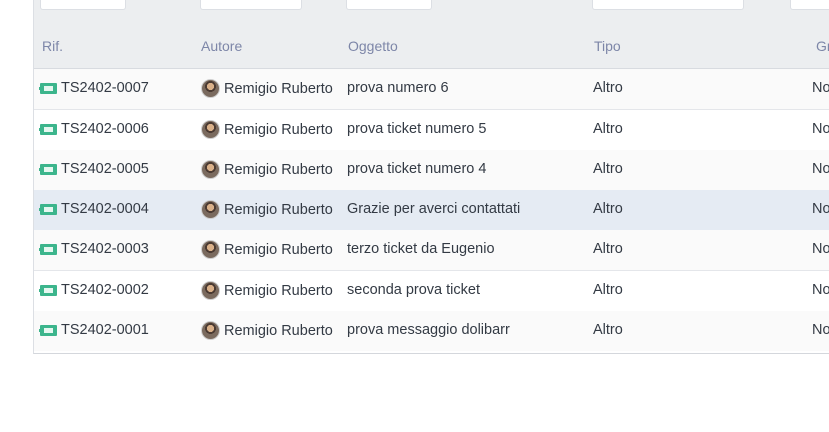  I want to click on ticket-subject: terzo ticket da Eugenio, so click(421, 249).